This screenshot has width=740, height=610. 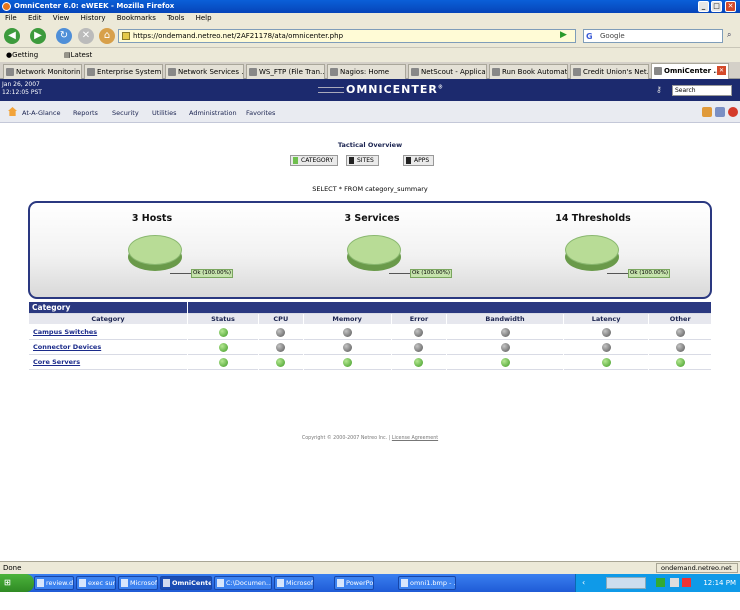 I want to click on bookmark-getting-started: ● Getting Started, so click(x=22, y=60).